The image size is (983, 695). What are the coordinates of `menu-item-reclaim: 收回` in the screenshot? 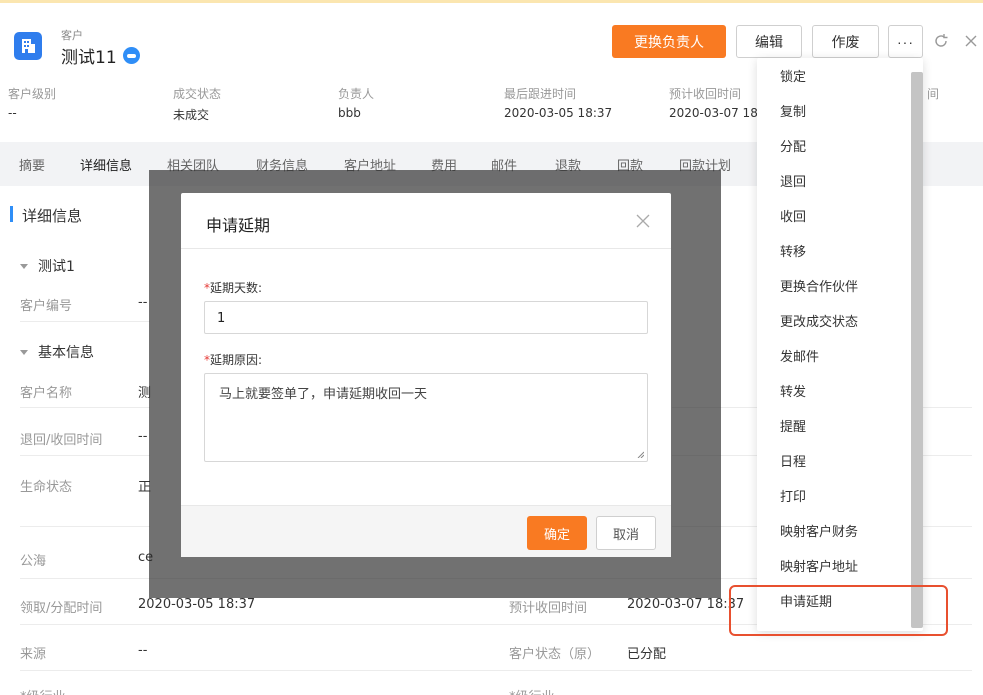 It's located at (793, 215).